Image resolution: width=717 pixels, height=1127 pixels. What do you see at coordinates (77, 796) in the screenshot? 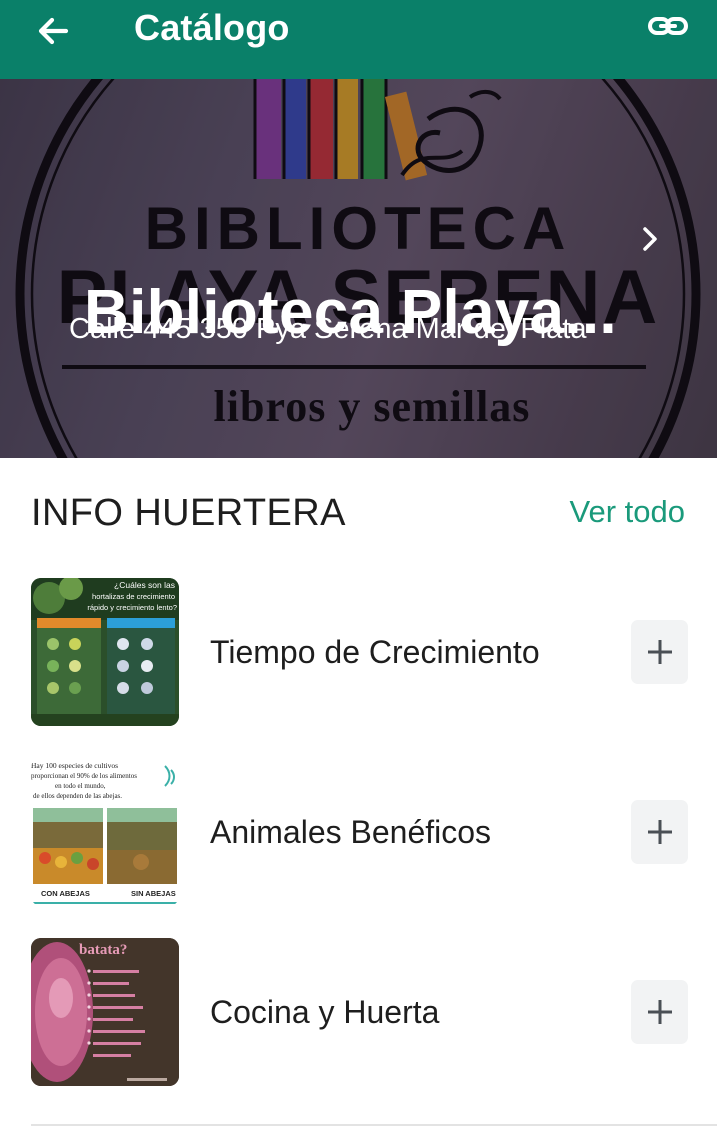
I see `thumb-text: de ellos dependen de las abejas.` at bounding box center [77, 796].